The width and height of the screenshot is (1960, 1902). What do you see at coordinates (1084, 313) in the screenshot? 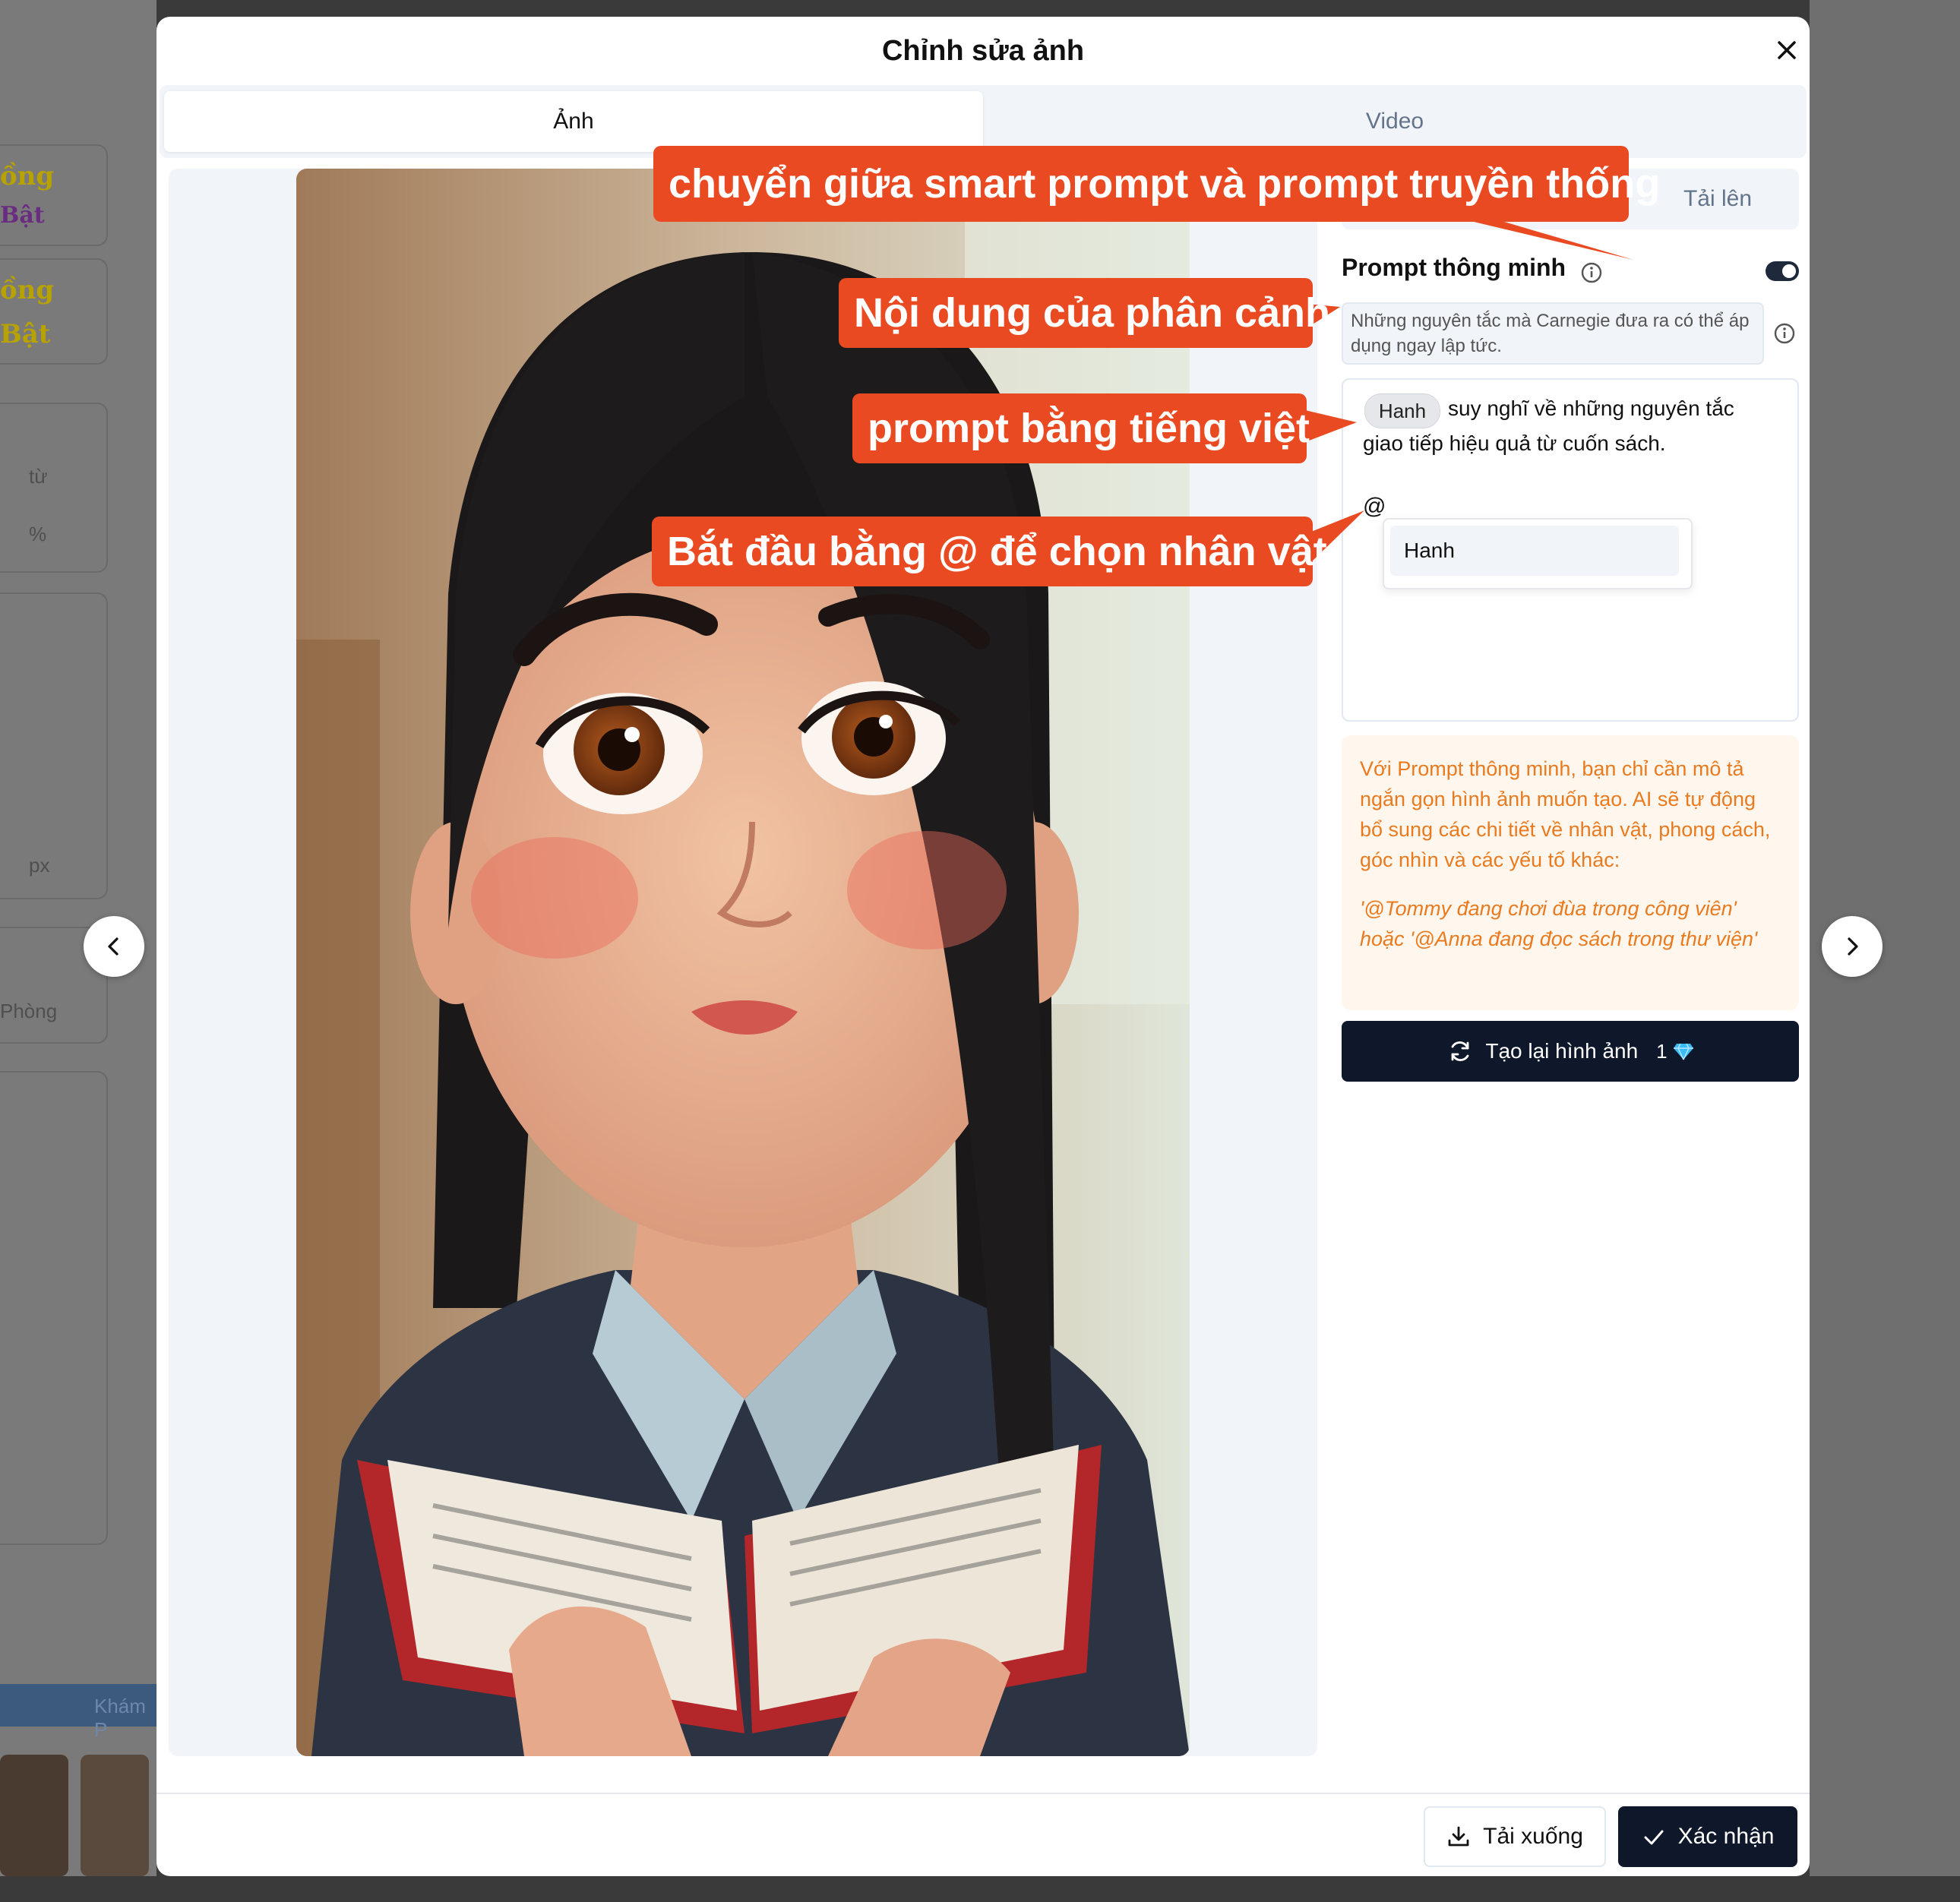
I see `annotation-scene-note: Nội dung của phân cảnh` at bounding box center [1084, 313].